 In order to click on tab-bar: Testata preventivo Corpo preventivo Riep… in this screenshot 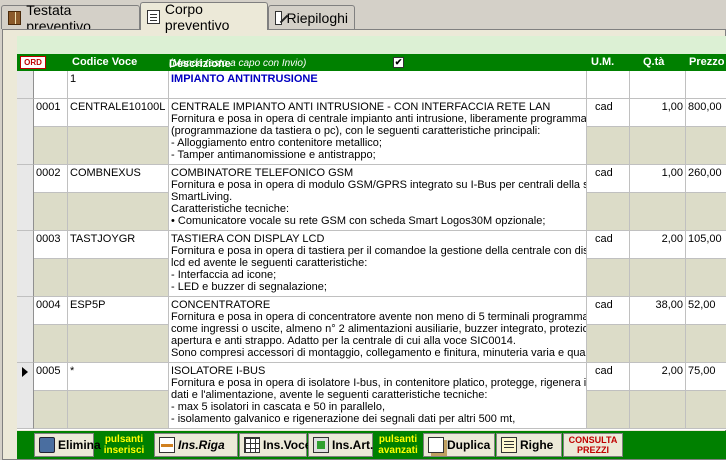, I will do `click(363, 17)`.